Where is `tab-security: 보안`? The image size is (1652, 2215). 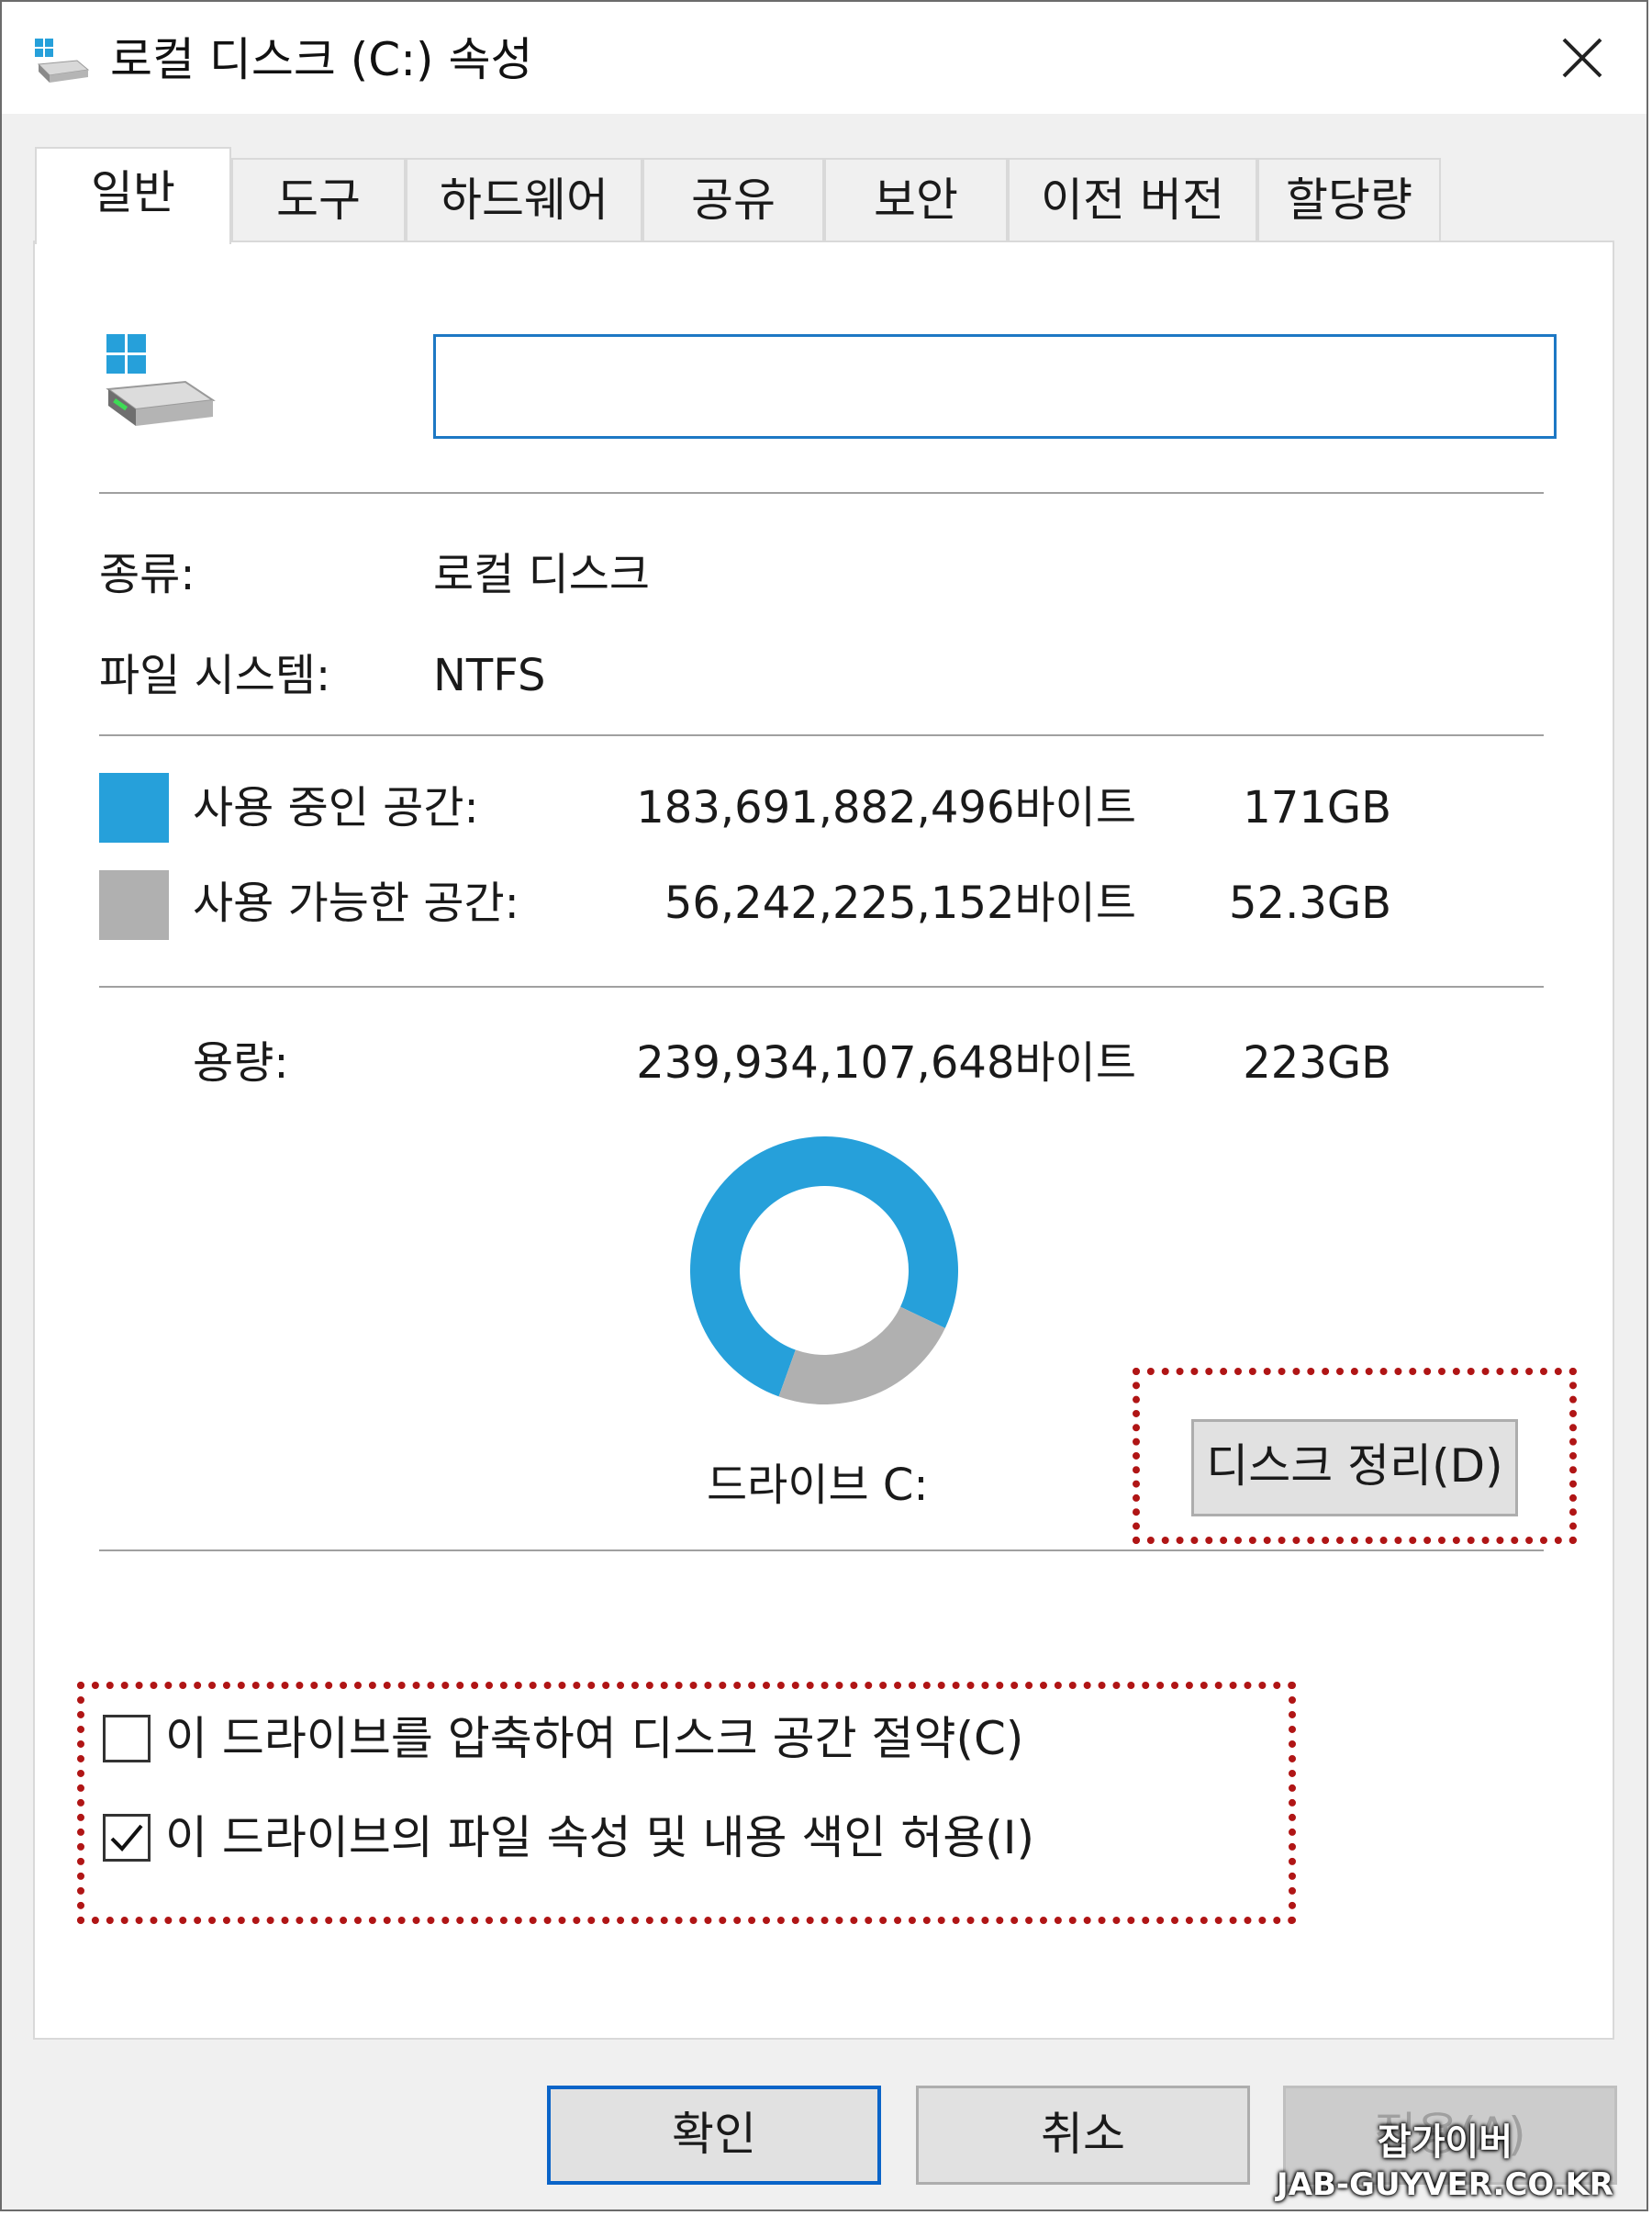
tab-security: 보안 is located at coordinates (916, 200).